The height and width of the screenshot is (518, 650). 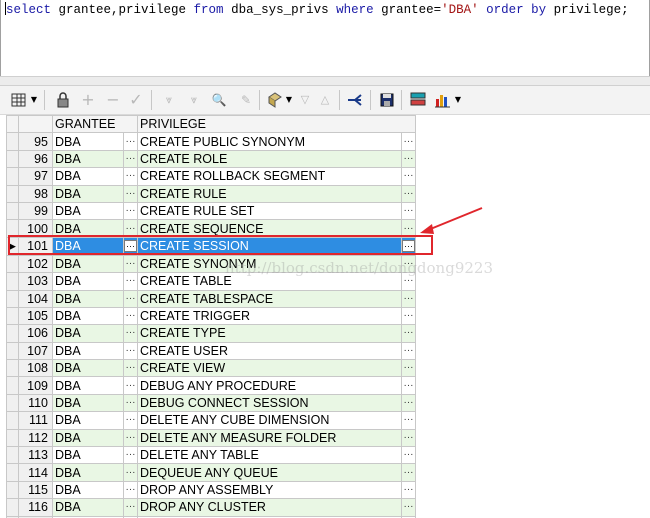 What do you see at coordinates (269, 420) in the screenshot?
I see `privilege-cell: DELETE ANY CUBE DIMENSION` at bounding box center [269, 420].